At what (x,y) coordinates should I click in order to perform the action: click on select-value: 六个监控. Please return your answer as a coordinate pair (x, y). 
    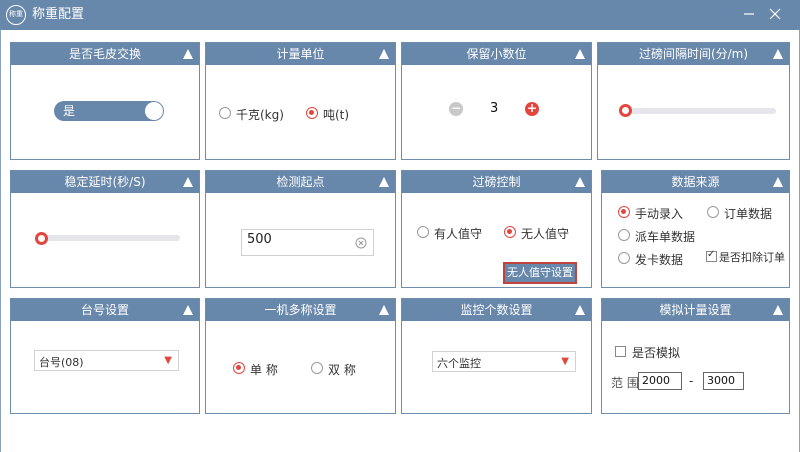
    Looking at the image, I should click on (459, 363).